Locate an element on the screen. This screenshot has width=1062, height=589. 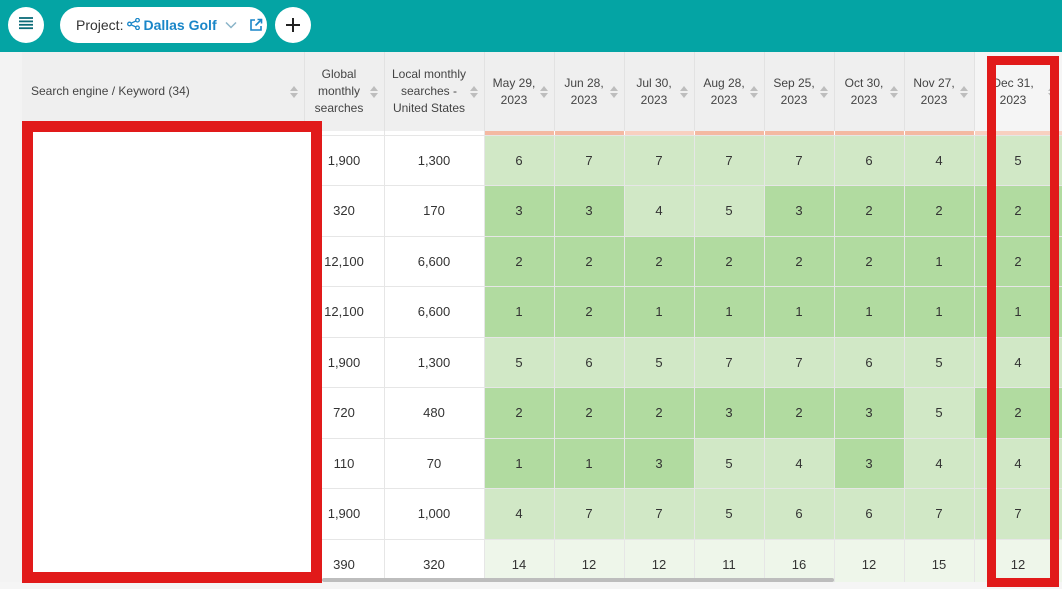
rank-cell: 16 is located at coordinates (799, 560).